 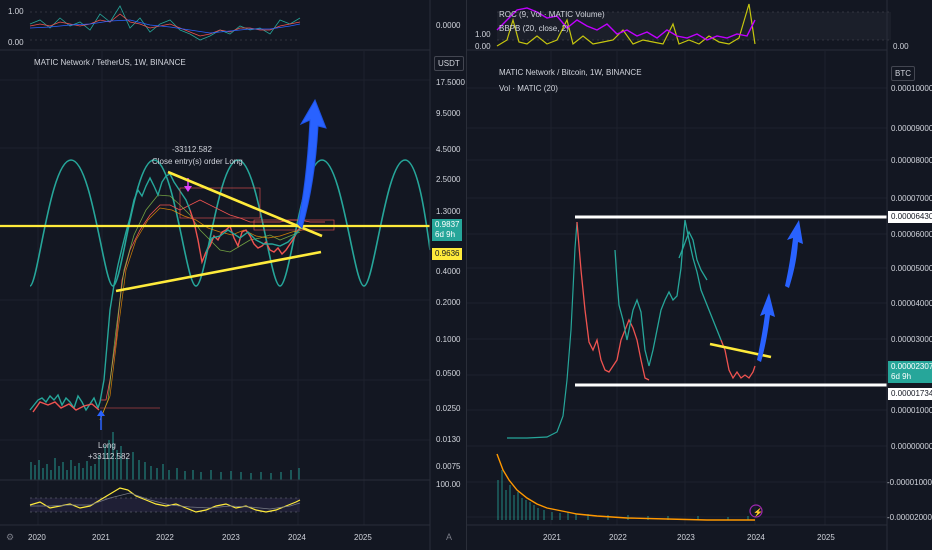 I want to click on bbpb-legend: BBPB (20, close, 2), so click(x=534, y=28).